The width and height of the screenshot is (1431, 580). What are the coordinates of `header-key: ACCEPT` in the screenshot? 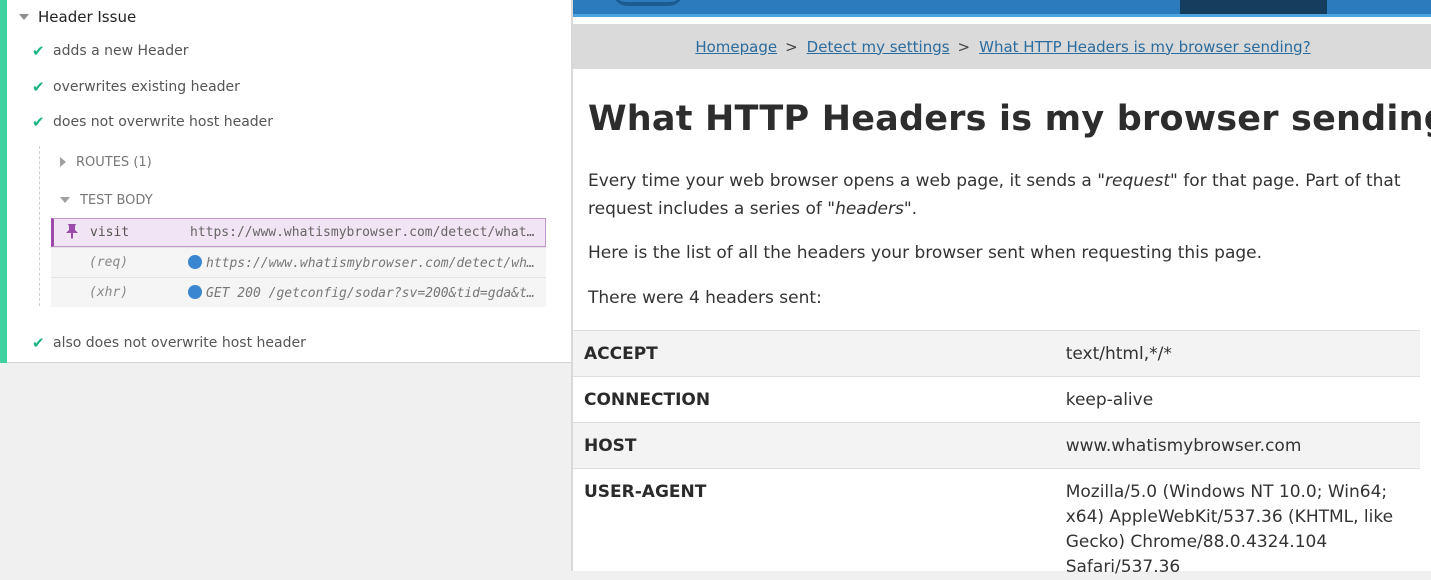 It's located at (814, 354).